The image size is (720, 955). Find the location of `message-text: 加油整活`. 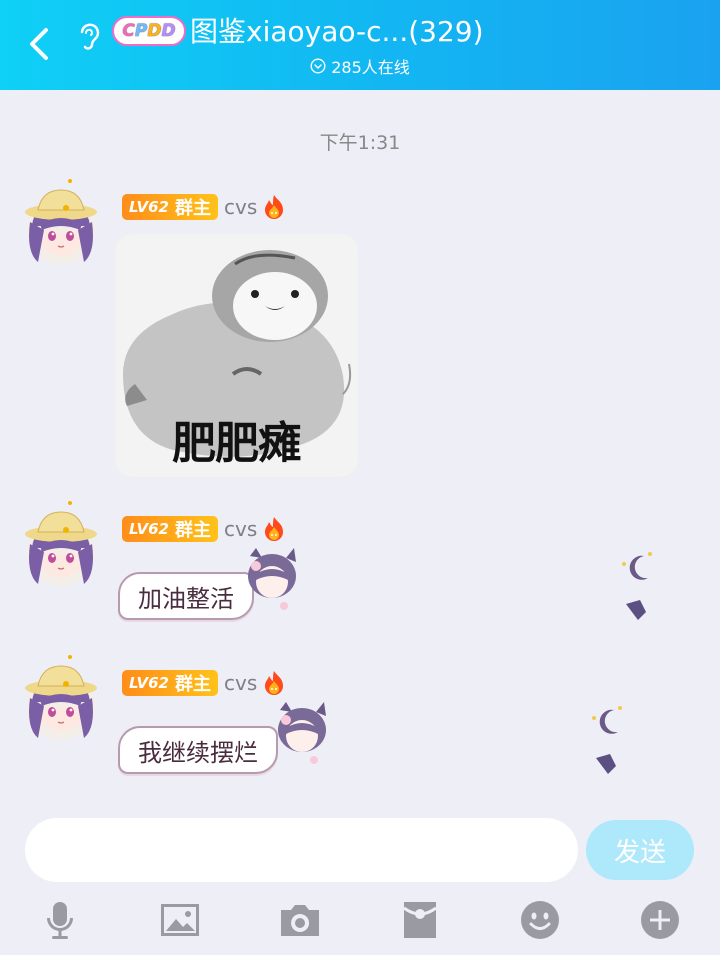

message-text: 加油整活 is located at coordinates (186, 598).